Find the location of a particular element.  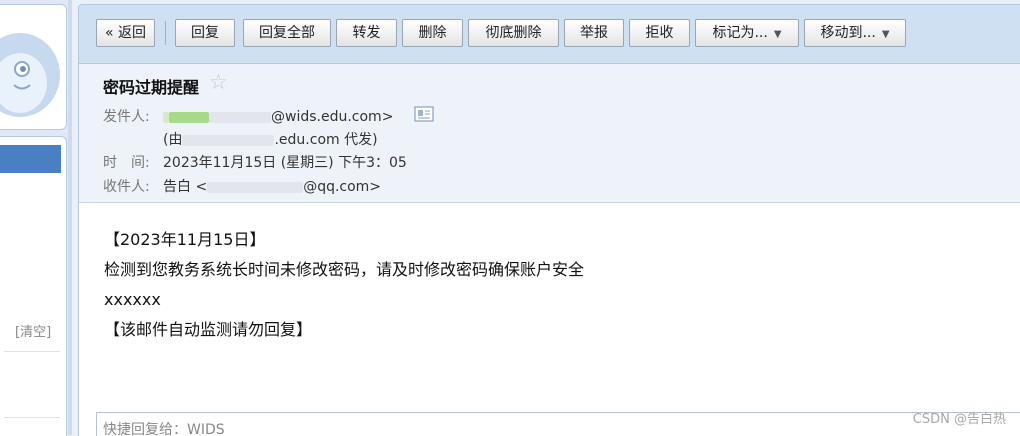

toolbar-separator is located at coordinates (165, 33).